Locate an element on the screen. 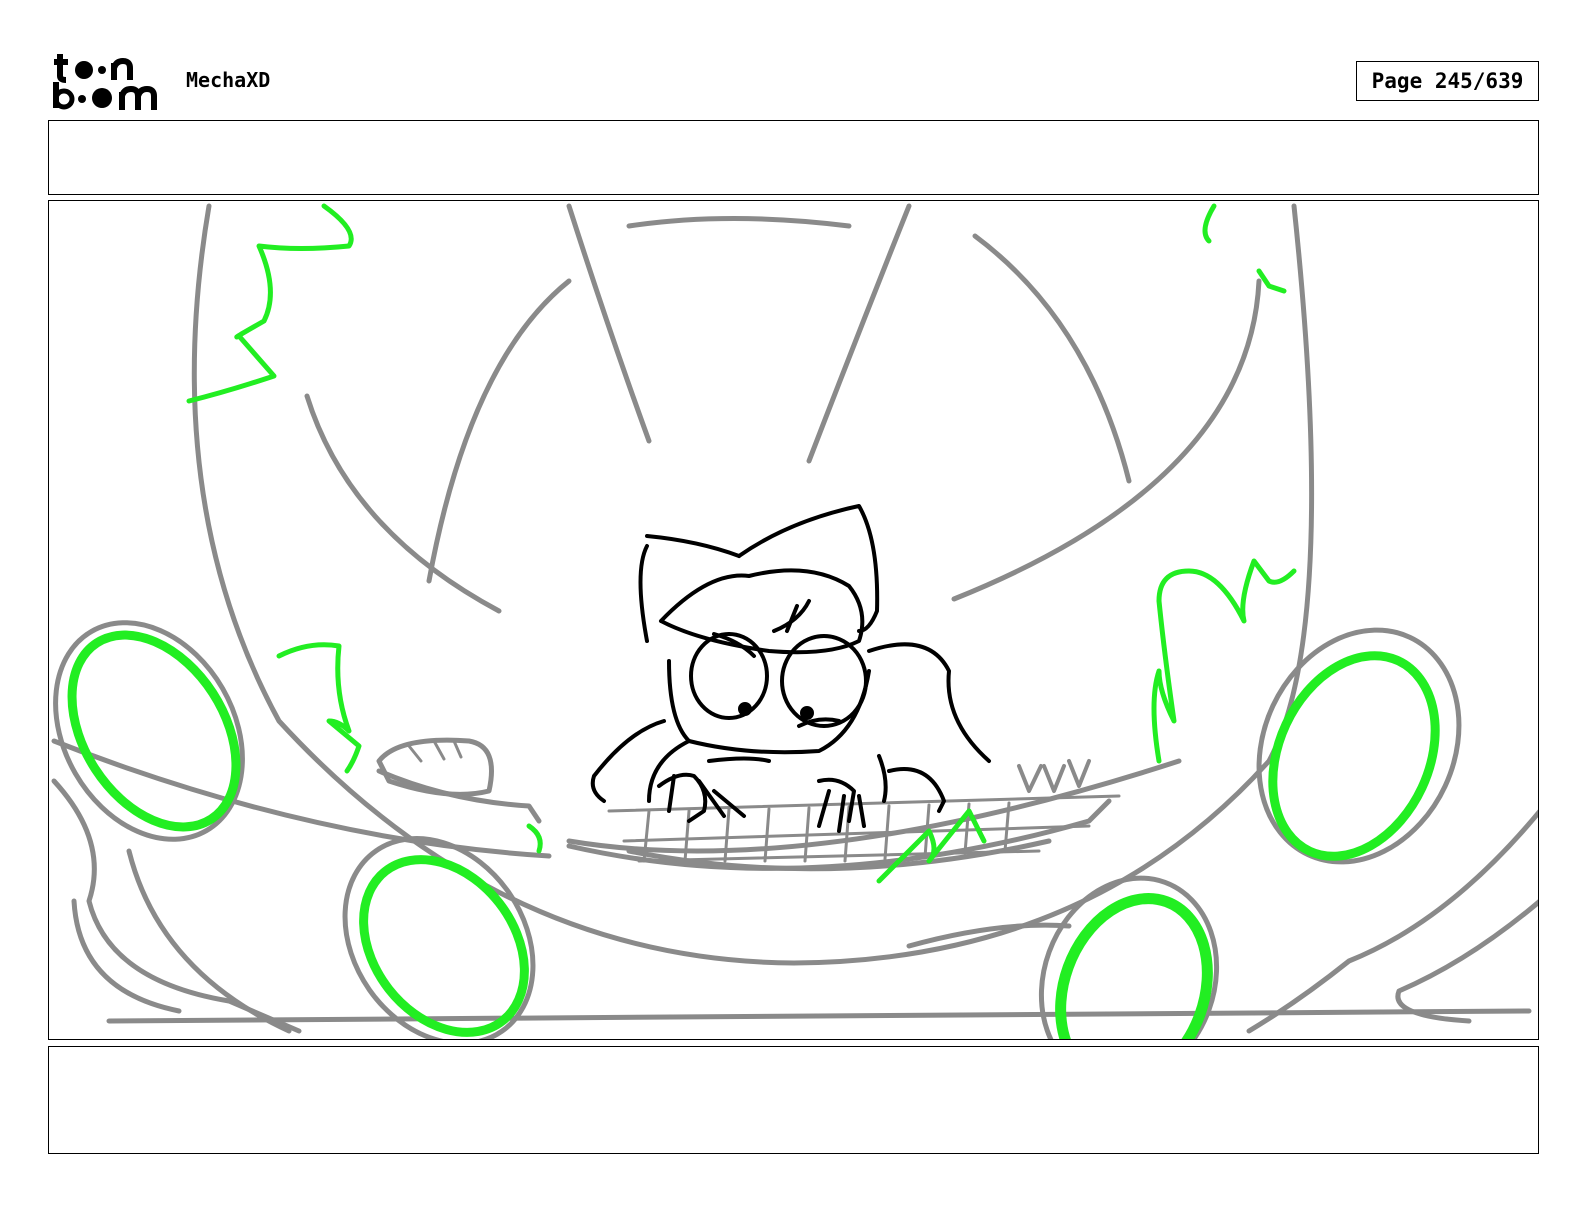  dialogue-notes-box is located at coordinates (793, 1100).